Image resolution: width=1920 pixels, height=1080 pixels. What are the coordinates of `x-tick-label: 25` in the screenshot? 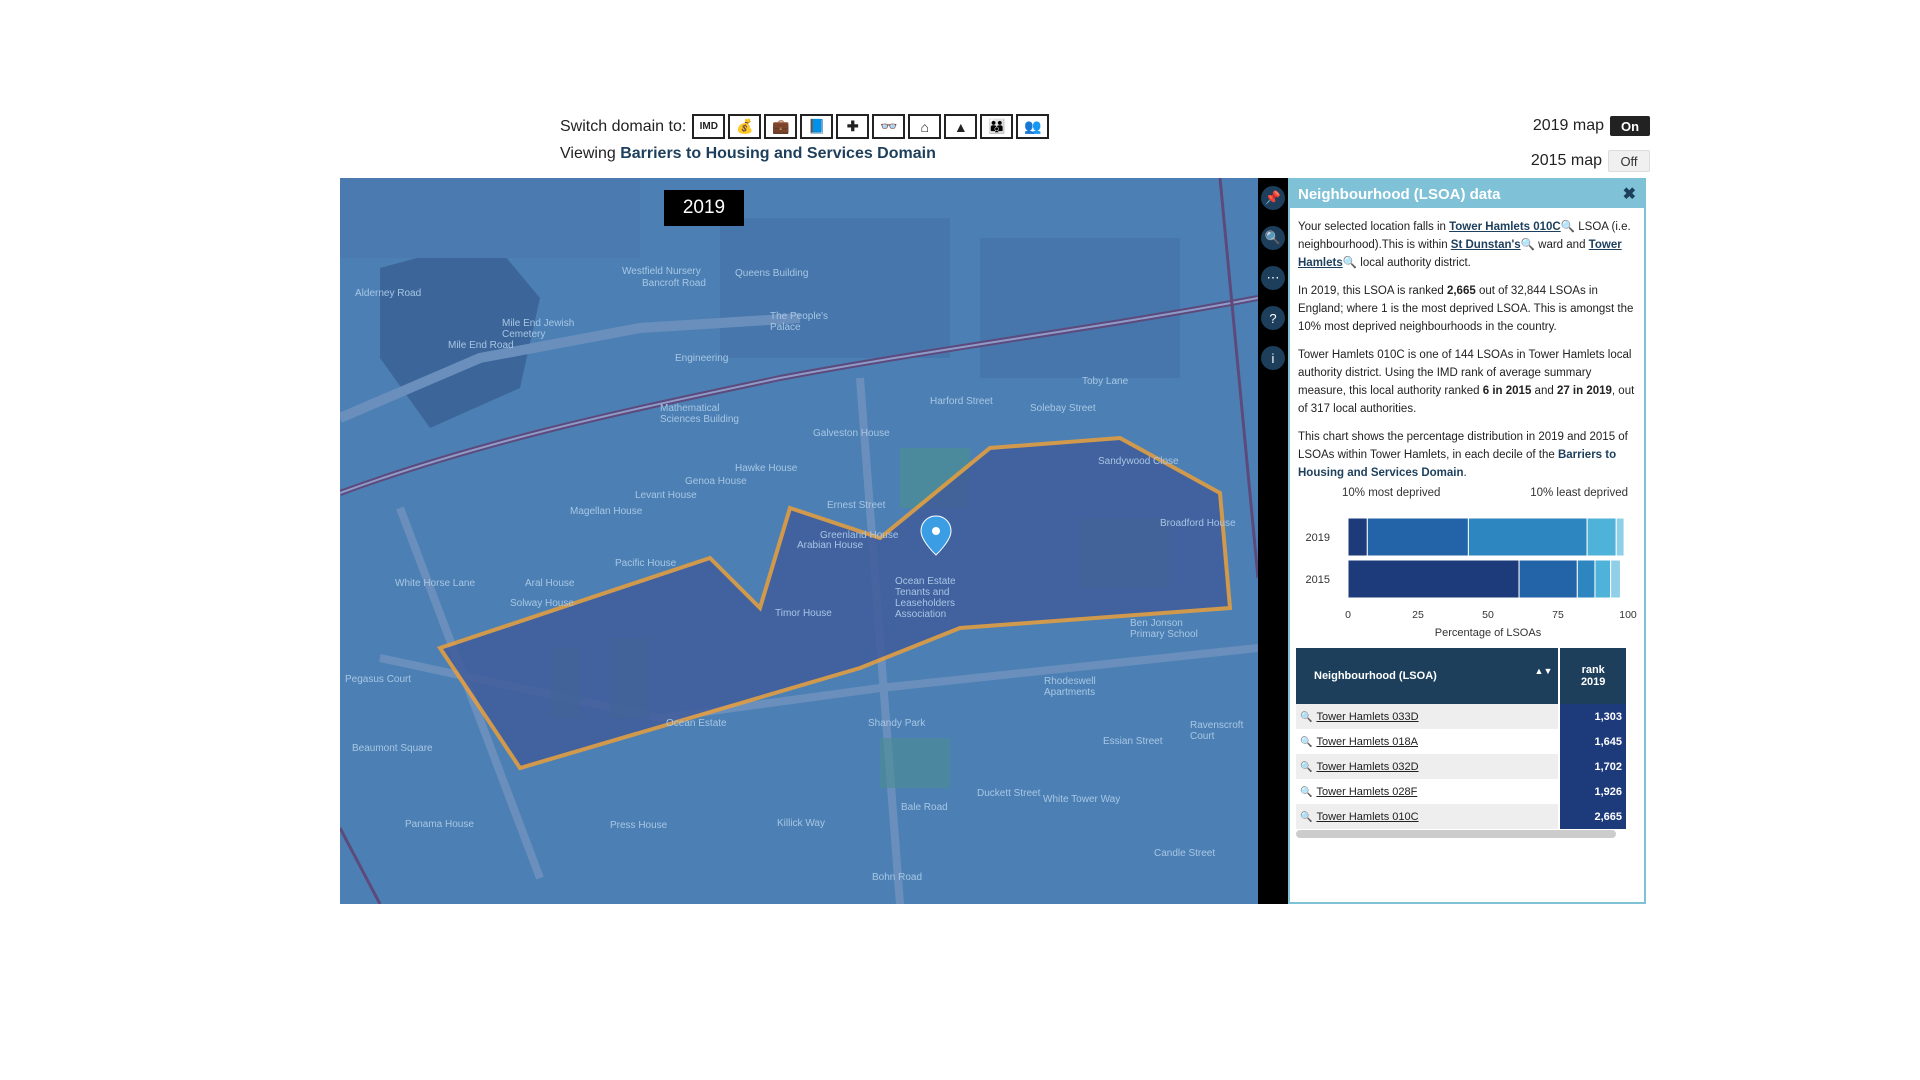 It's located at (1418, 615).